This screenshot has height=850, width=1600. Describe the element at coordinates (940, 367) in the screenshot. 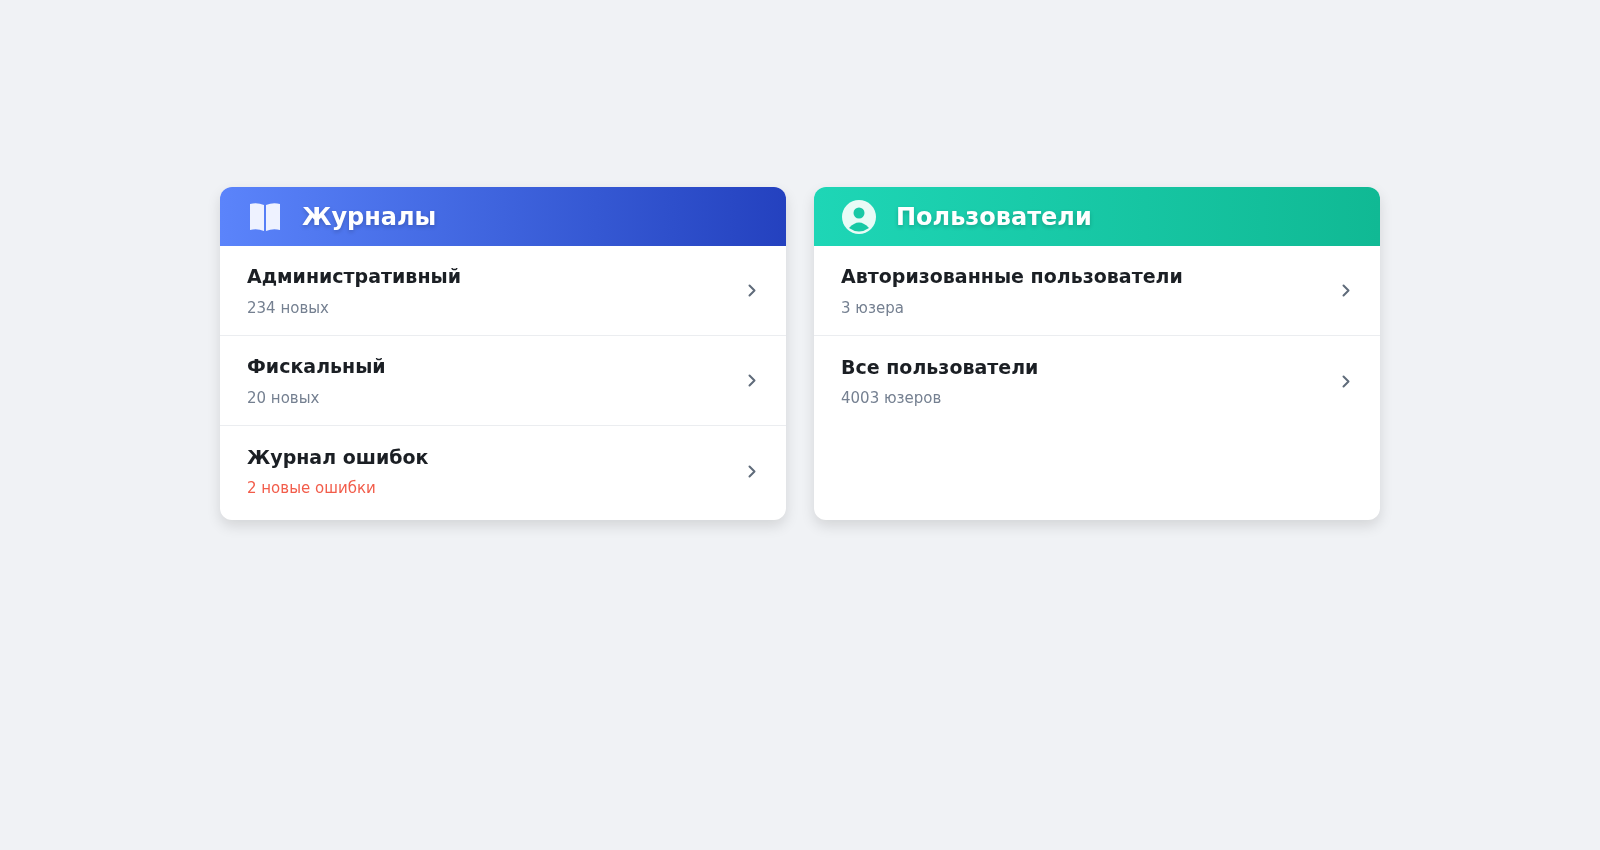

I see `item-title: Все пользователи` at that location.